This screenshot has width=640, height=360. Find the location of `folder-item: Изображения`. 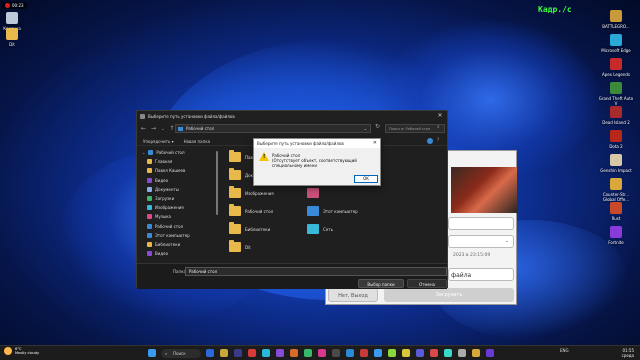

folder-item: Изображения is located at coordinates (251, 192).